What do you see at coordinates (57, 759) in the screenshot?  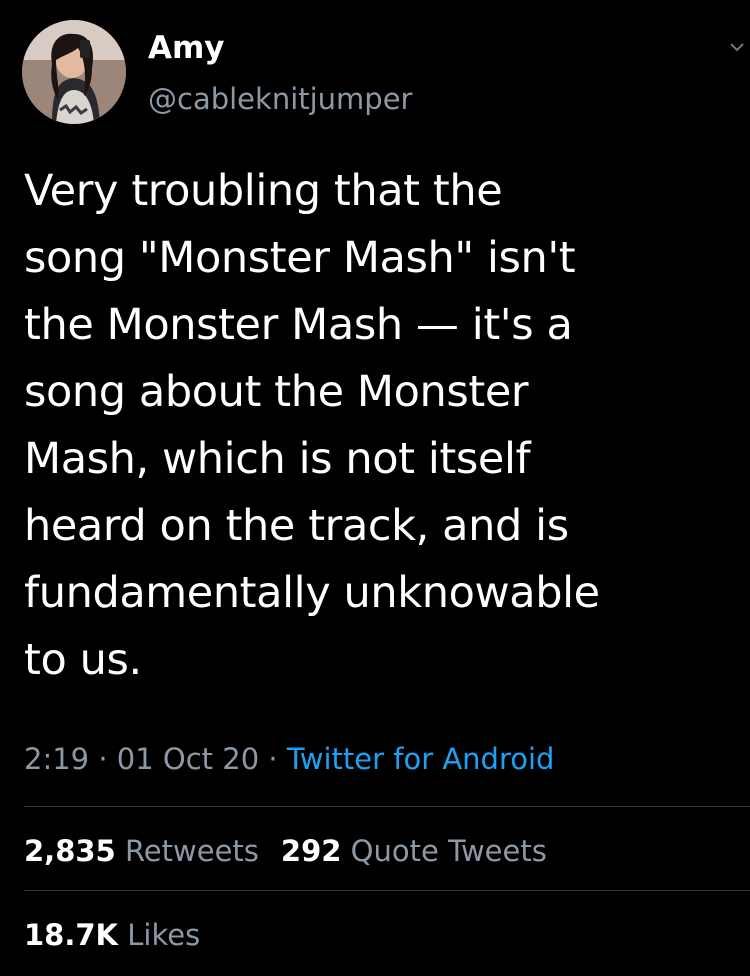 I see `tweet-time: 2:19` at bounding box center [57, 759].